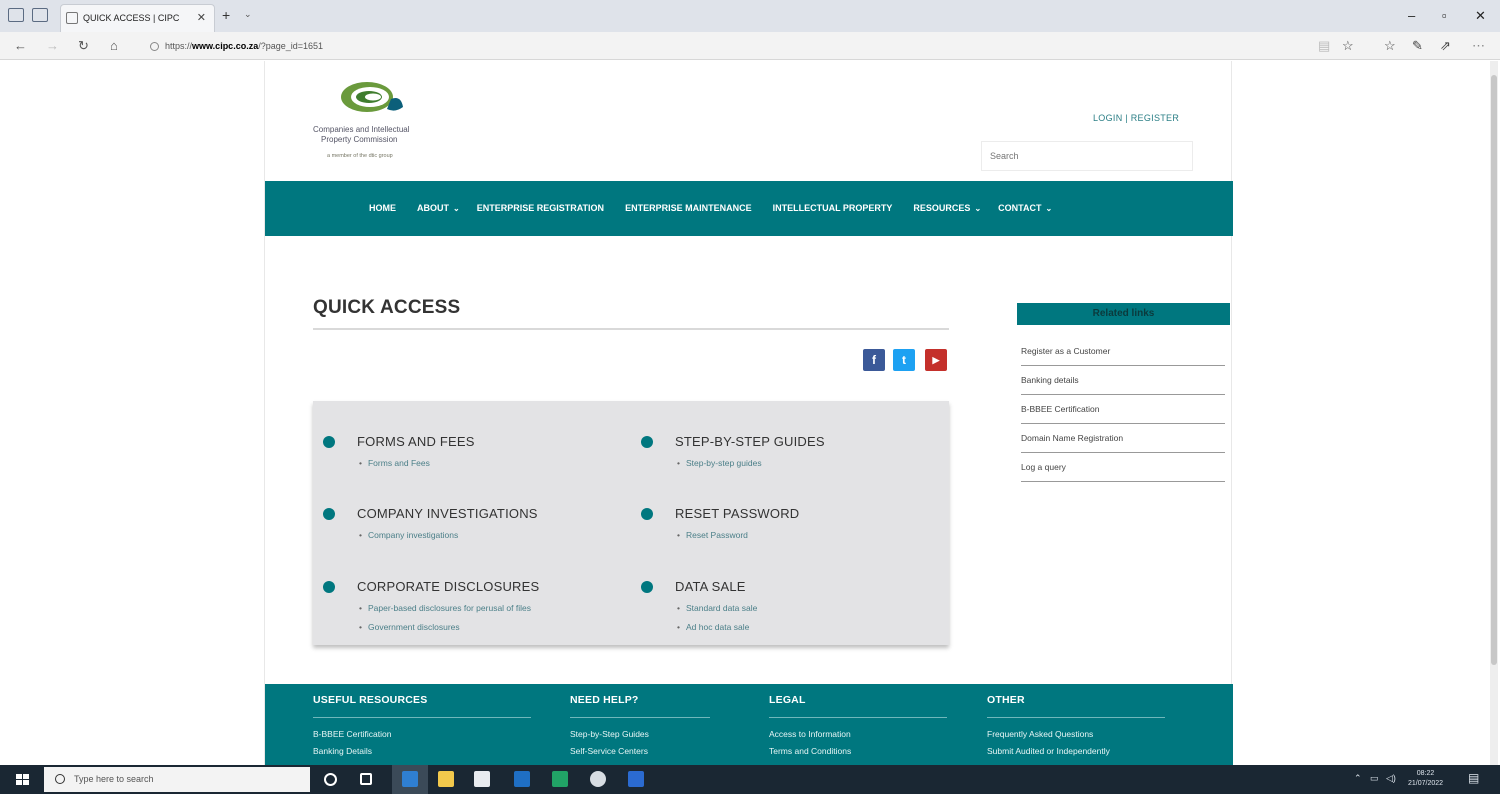  What do you see at coordinates (248, 14) in the screenshot?
I see `tab-preview-chevron-icon: ⌄` at bounding box center [248, 14].